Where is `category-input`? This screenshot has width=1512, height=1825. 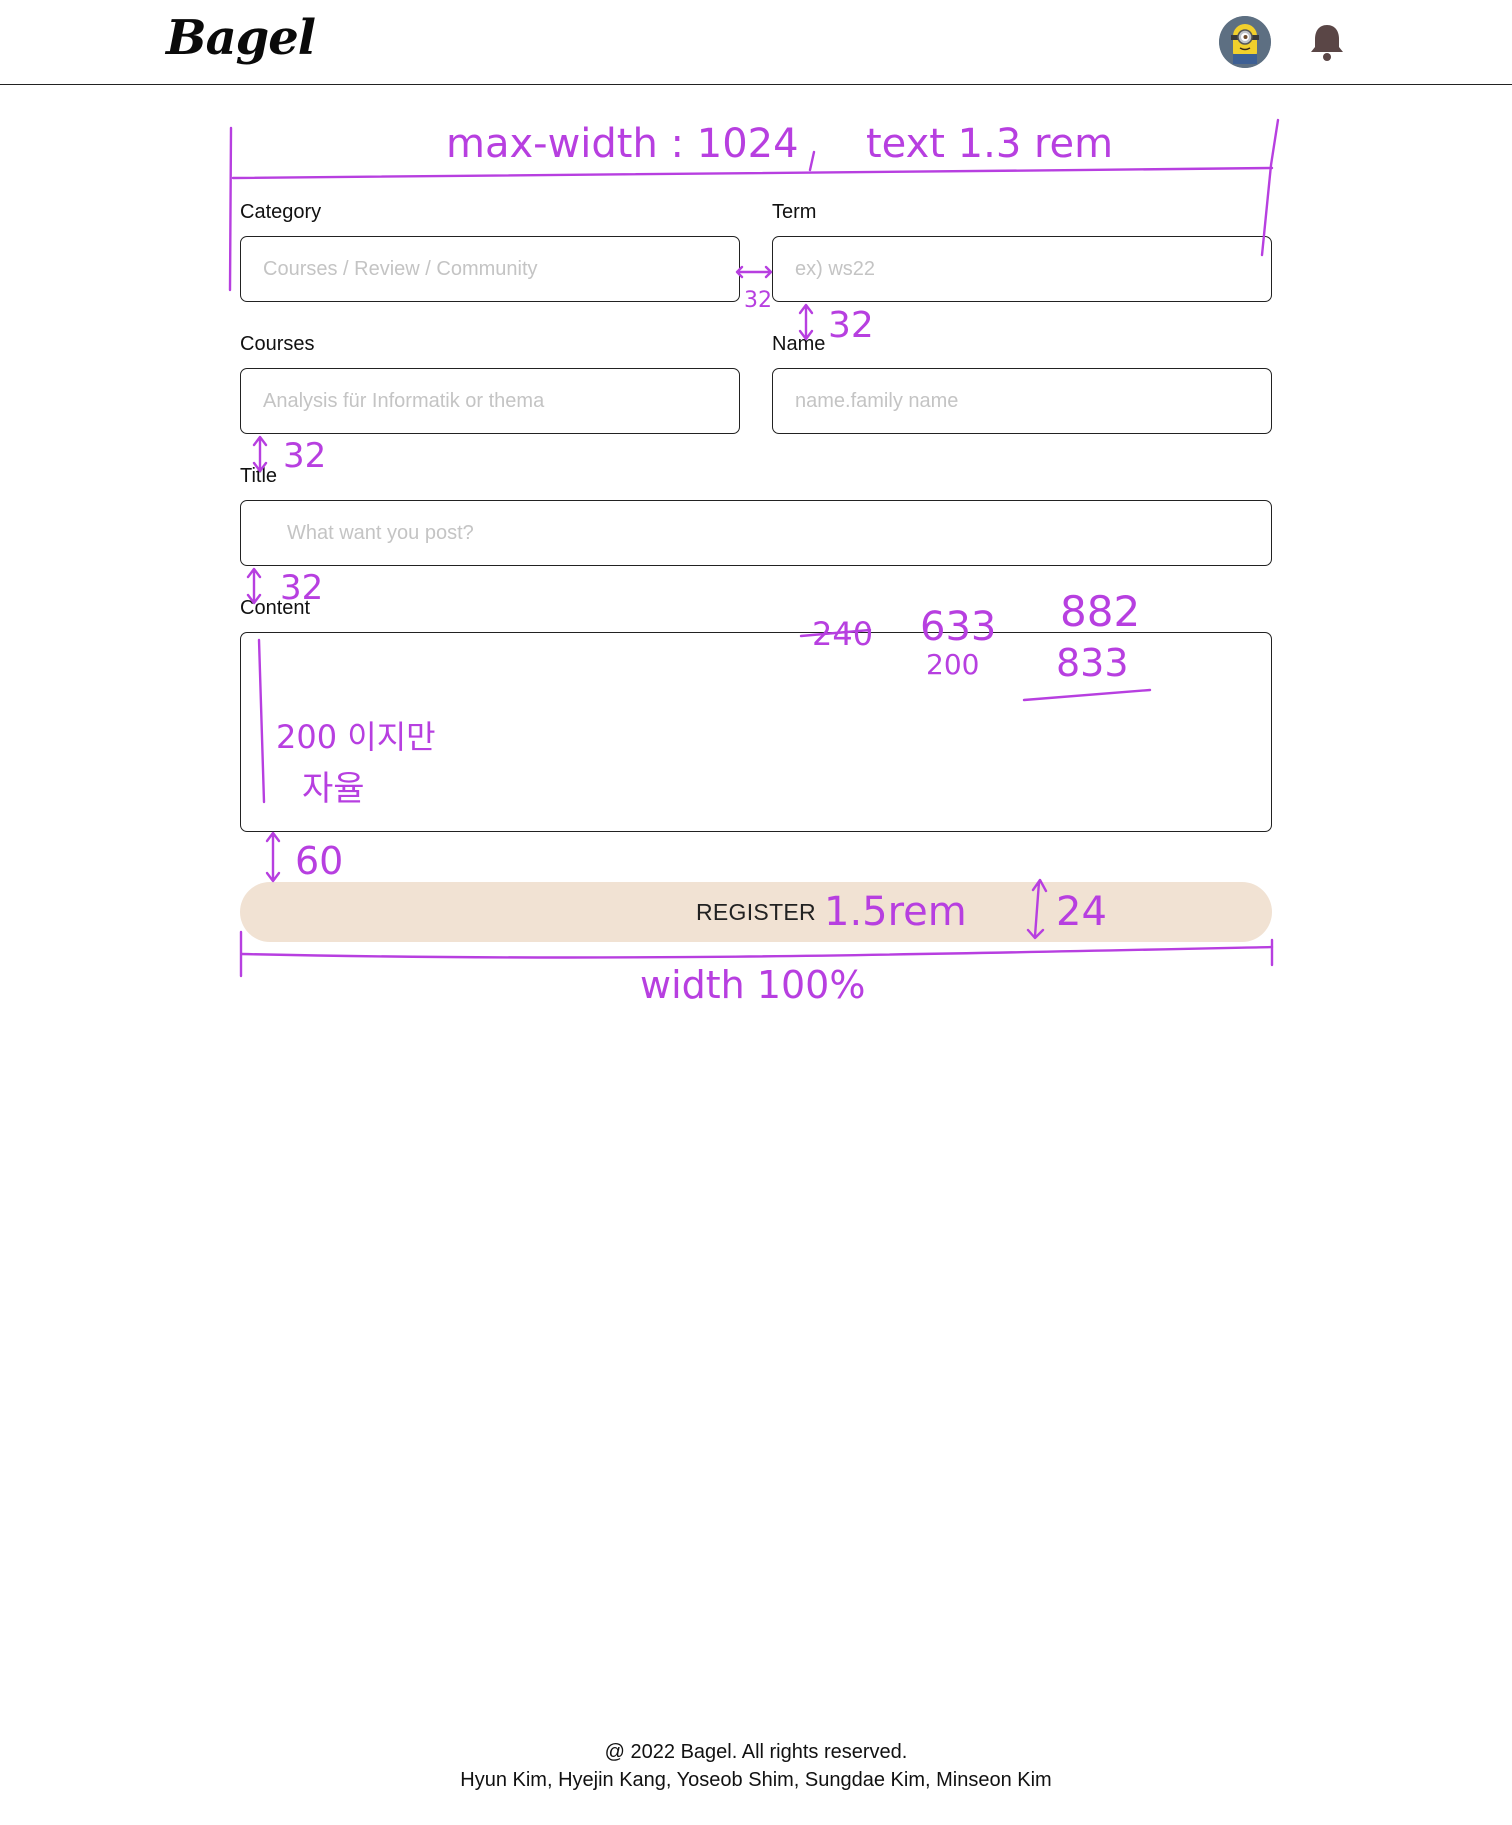 category-input is located at coordinates (490, 269).